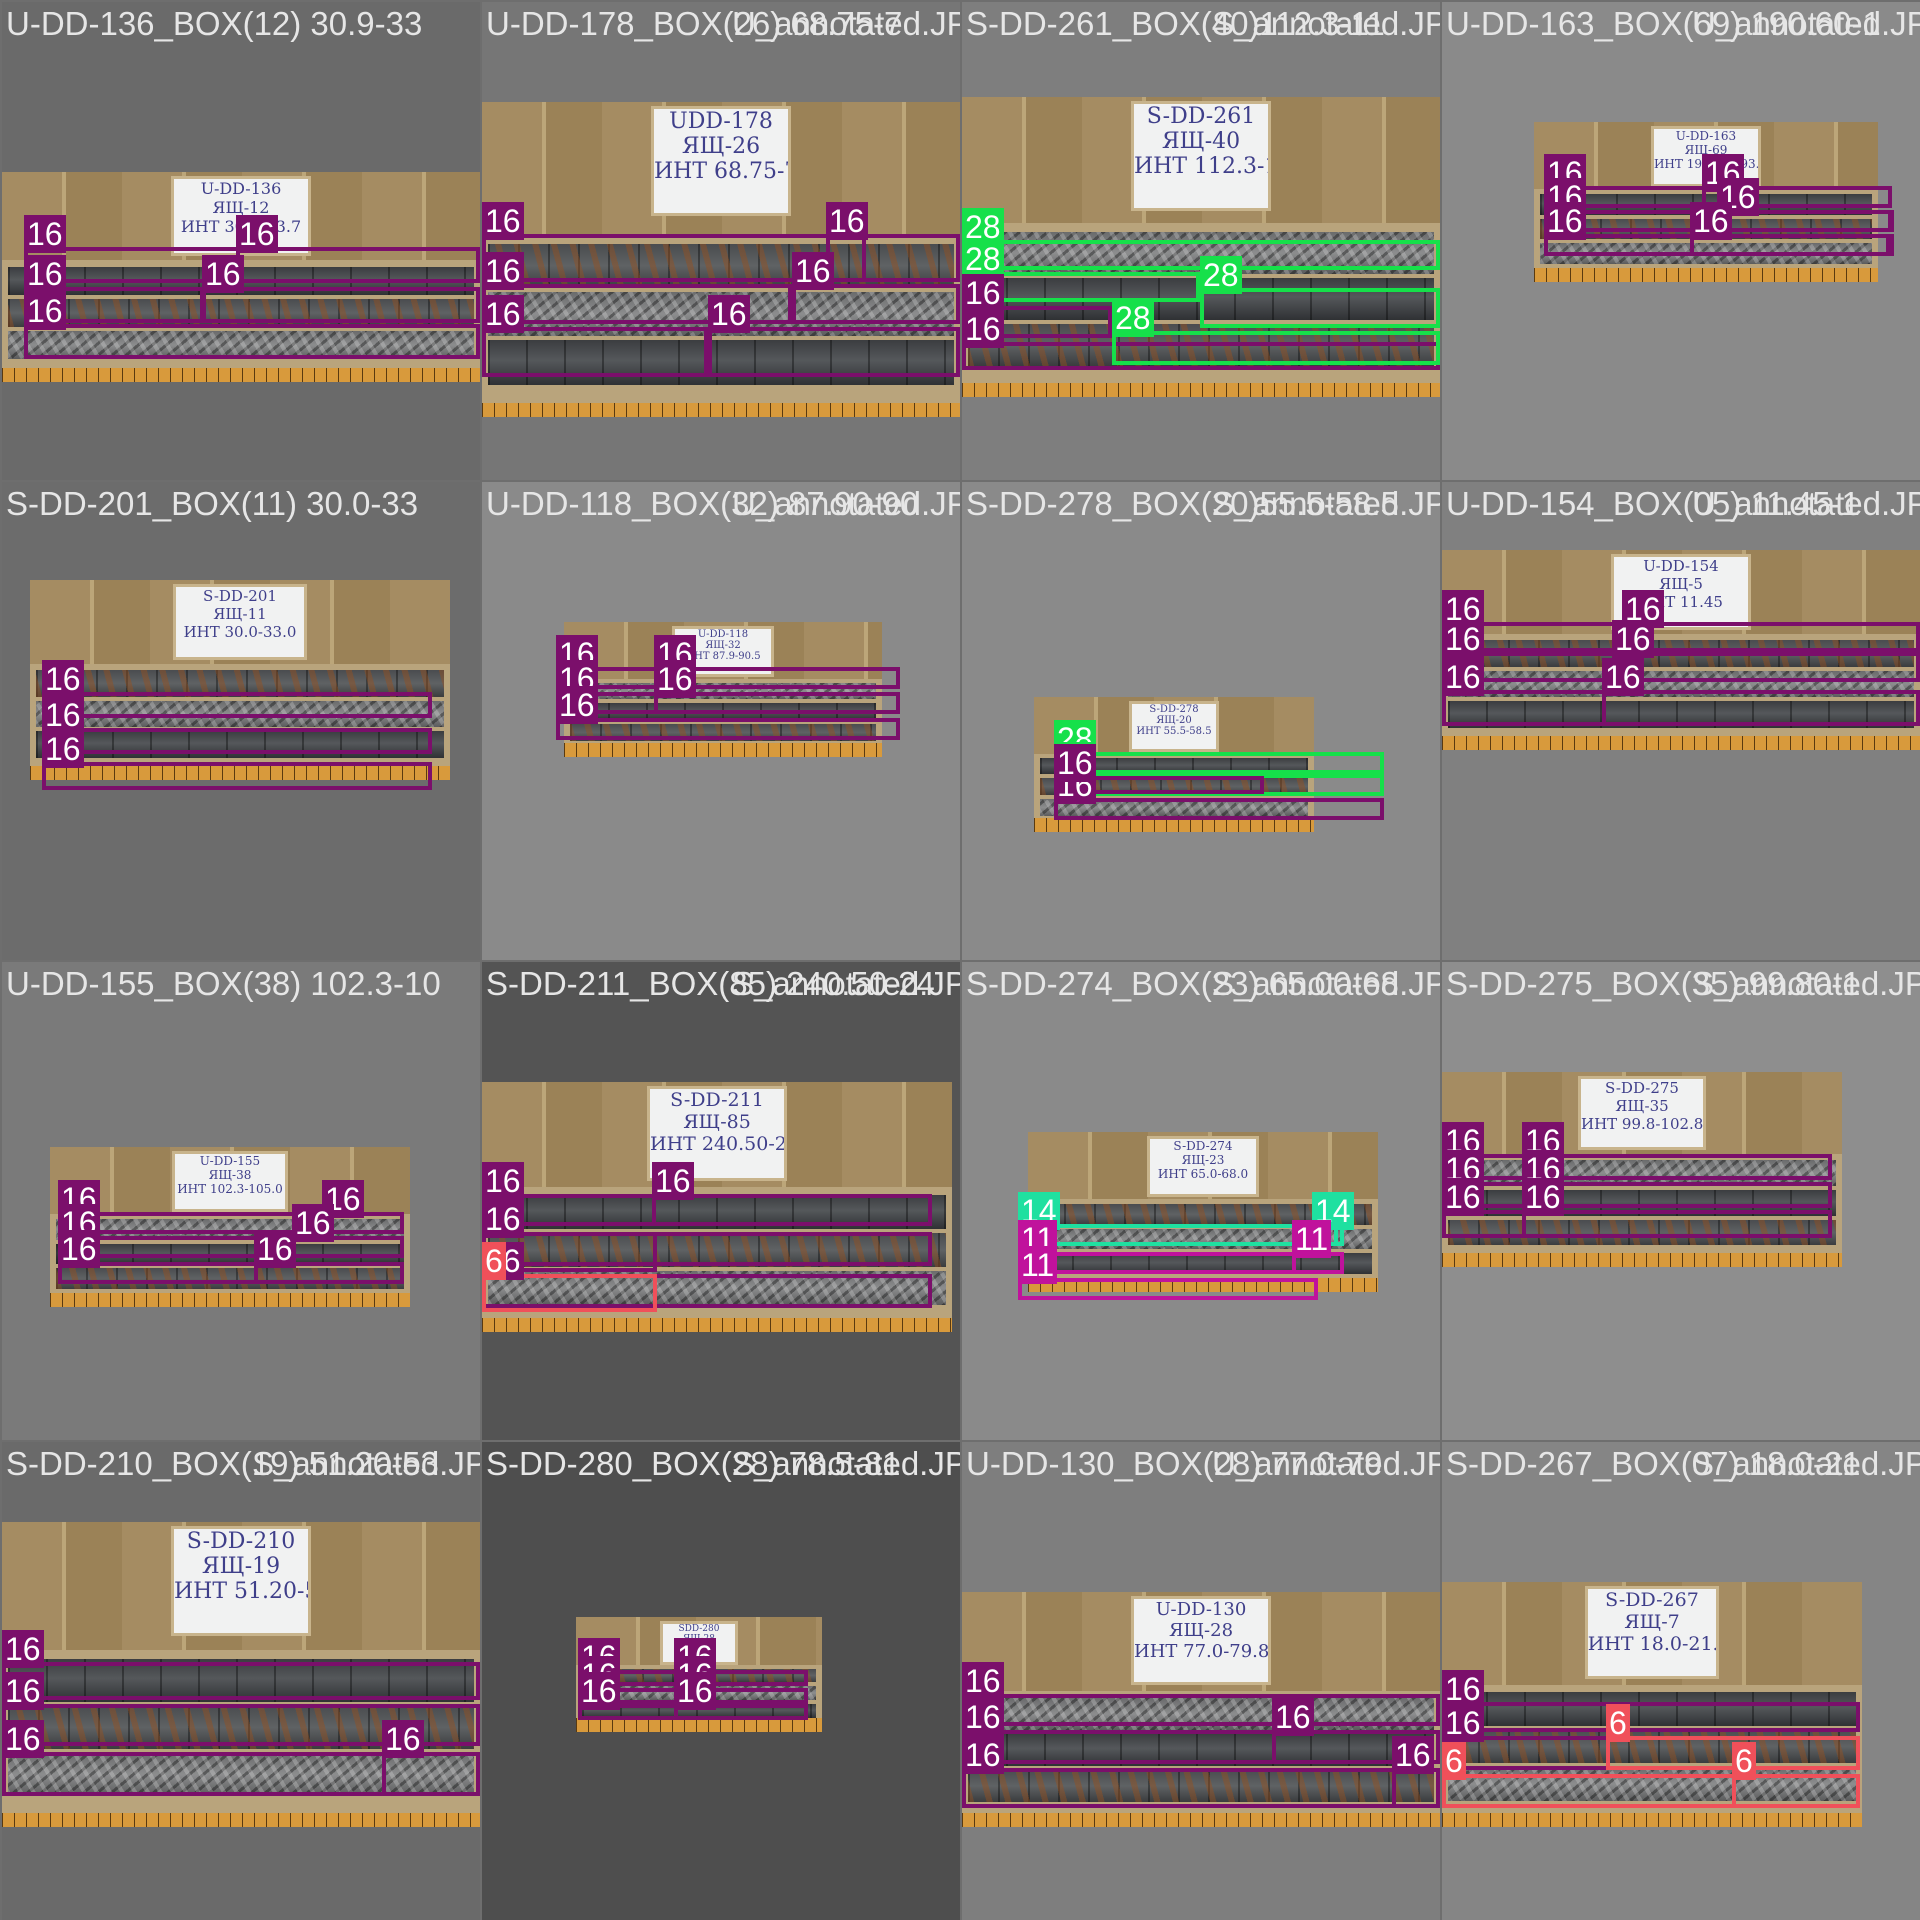 Image resolution: width=1920 pixels, height=1920 pixels. Describe the element at coordinates (1706, 136) in the screenshot. I see `label-board-line: U-DD-163` at that location.